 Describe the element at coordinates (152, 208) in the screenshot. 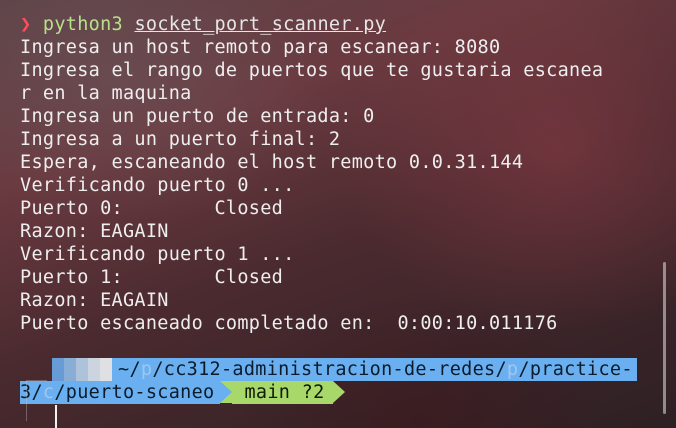

I see `output-line: Puerto 0: Closed` at that location.